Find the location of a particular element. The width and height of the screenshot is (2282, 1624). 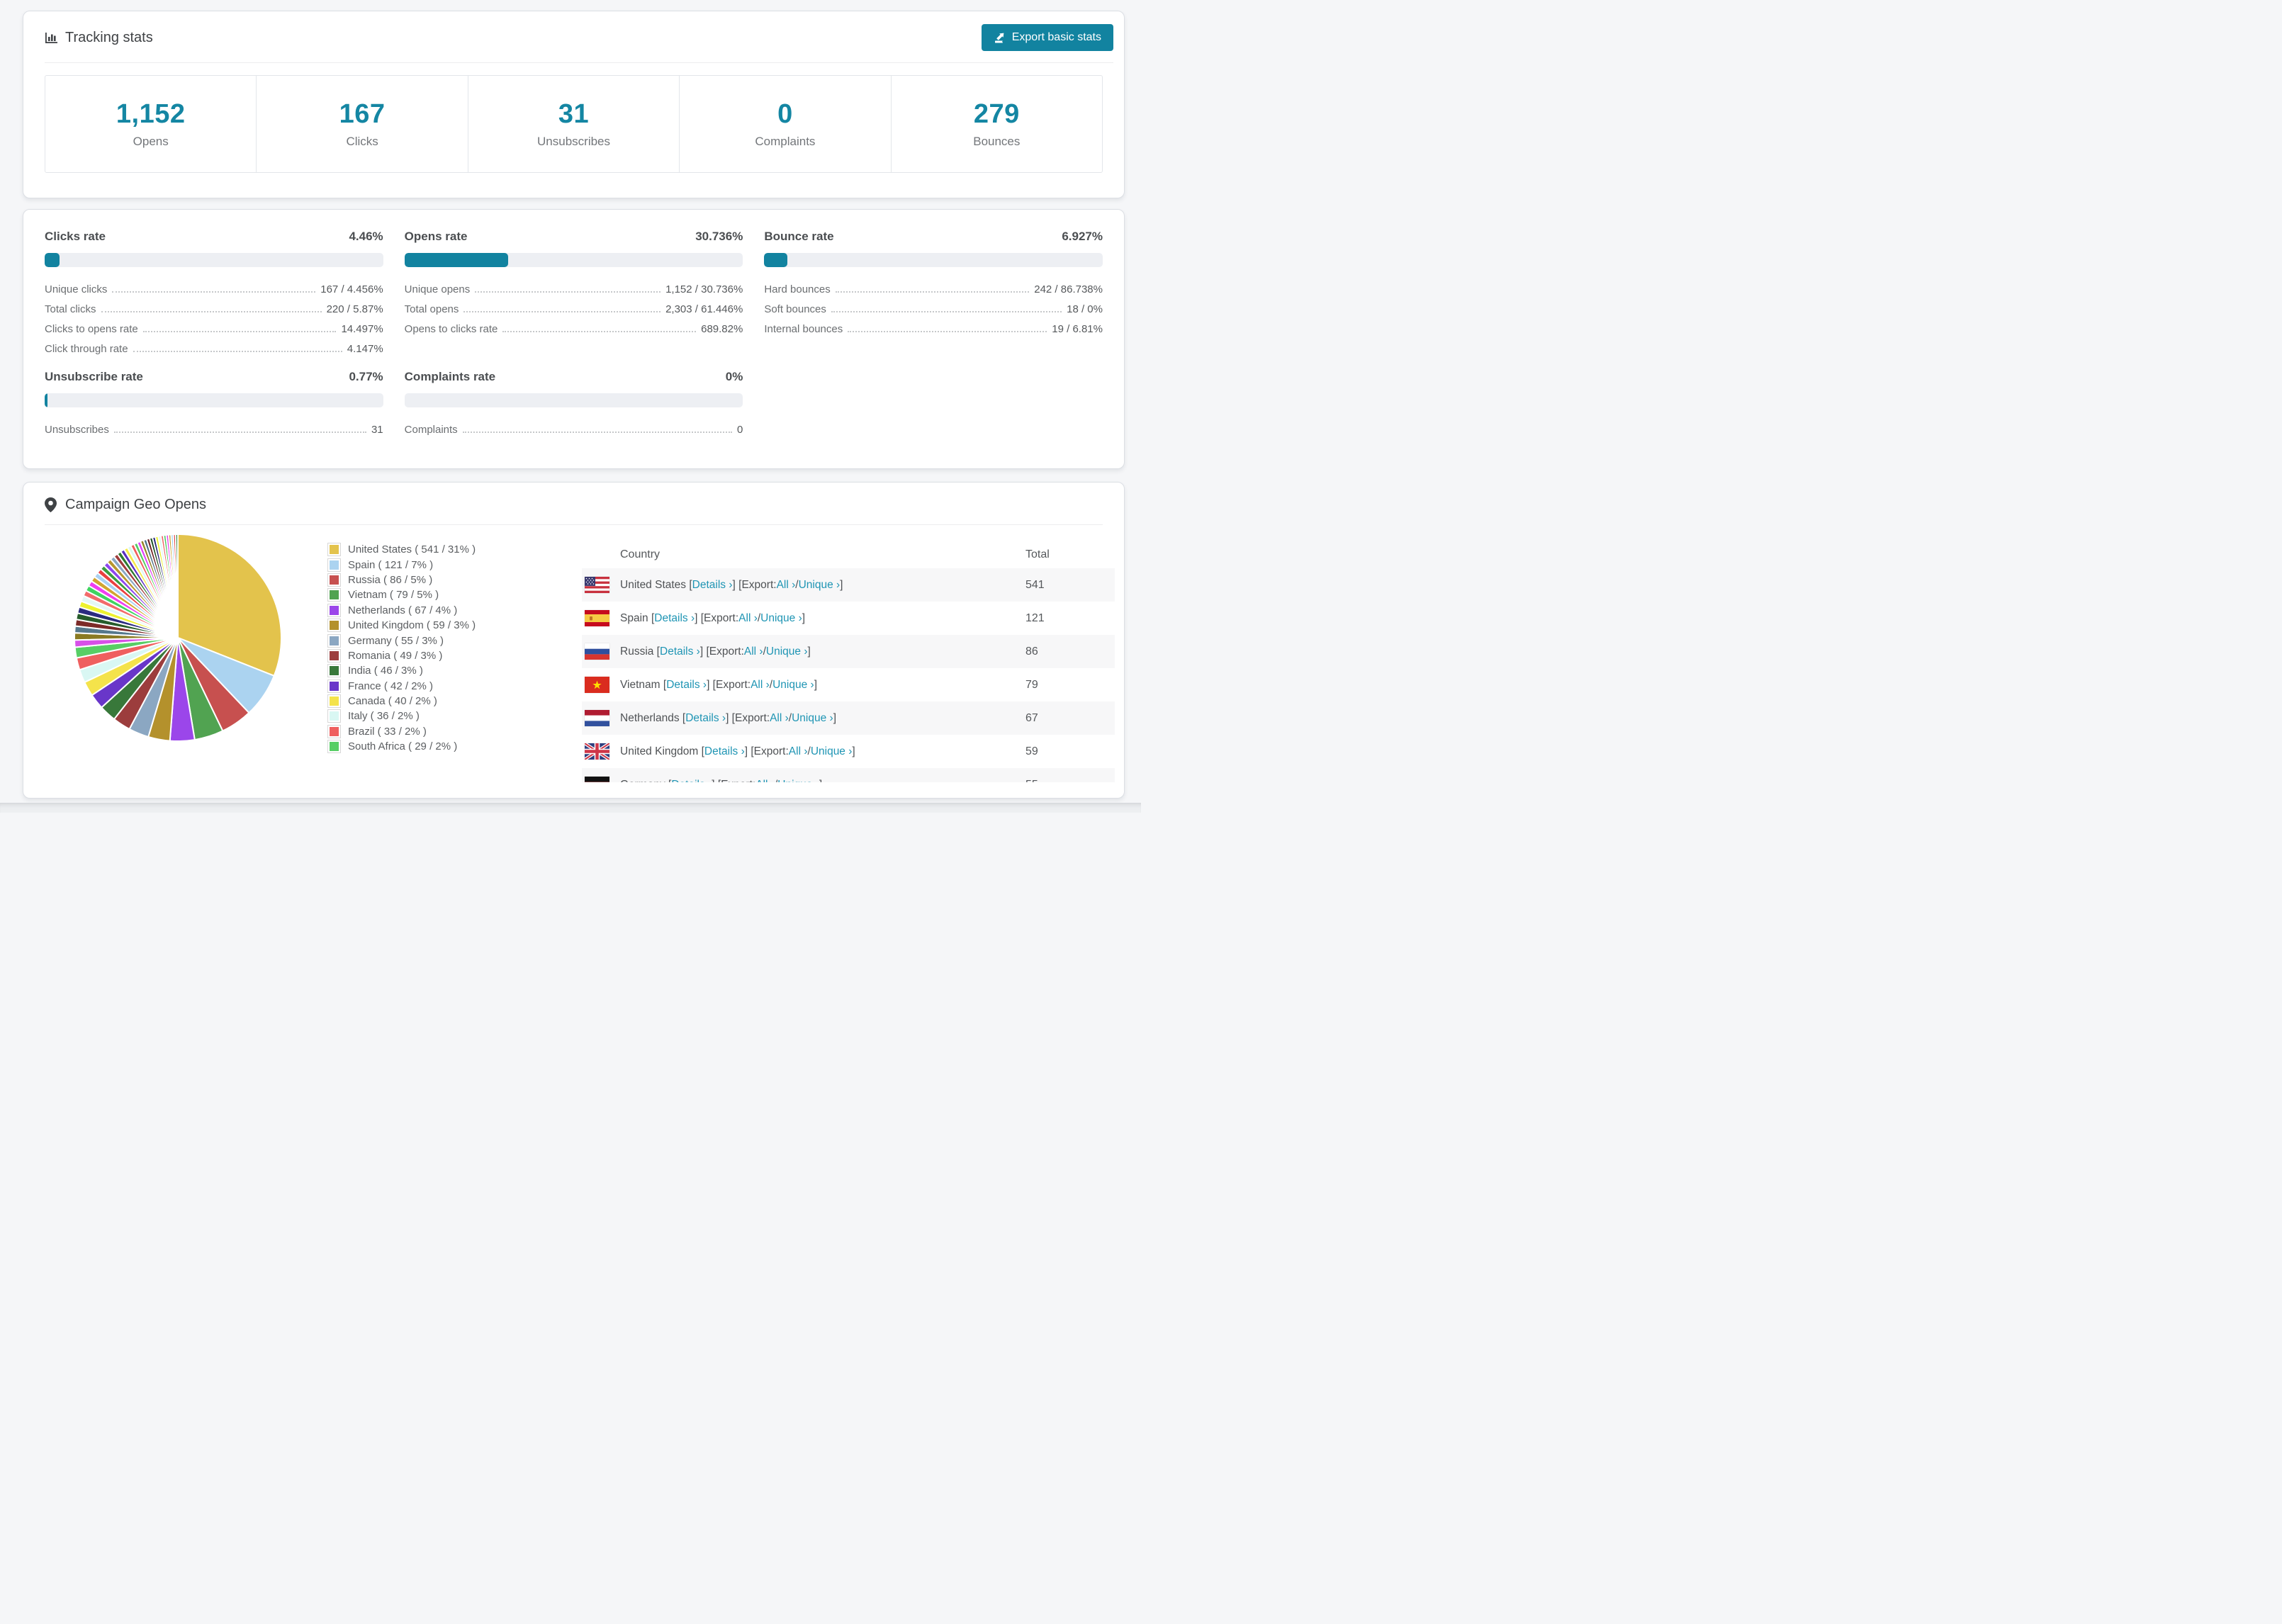

rate-detail-value: 242 / 86.738% is located at coordinates (1069, 289).